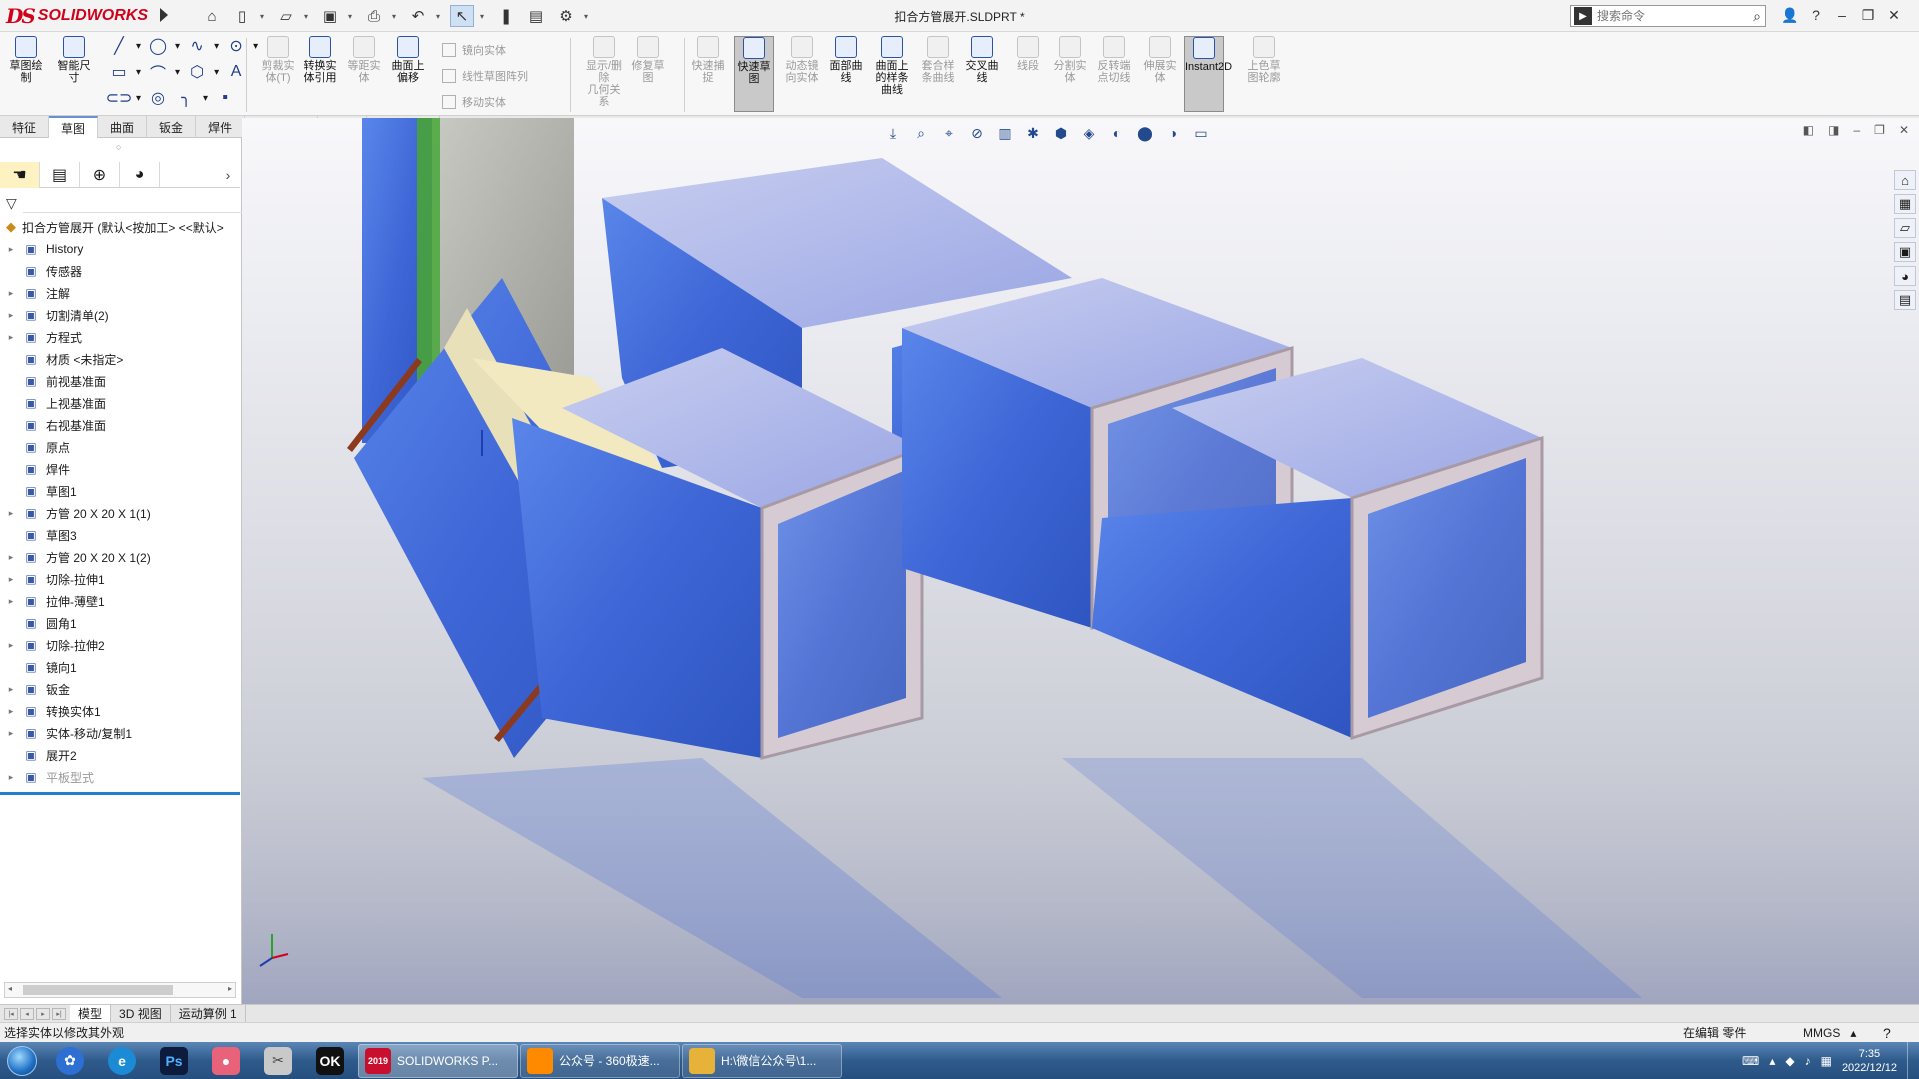 This screenshot has height=1079, width=1919. What do you see at coordinates (138, 72) in the screenshot?
I see `rectangle-caret-icon: ▾` at bounding box center [138, 72].